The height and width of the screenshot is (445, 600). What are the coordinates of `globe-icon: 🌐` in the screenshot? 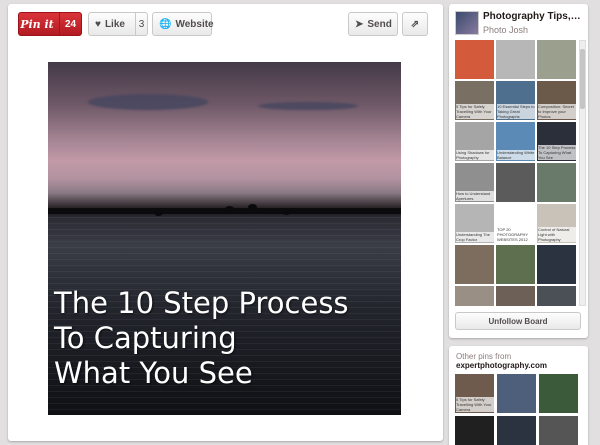 It's located at (165, 24).